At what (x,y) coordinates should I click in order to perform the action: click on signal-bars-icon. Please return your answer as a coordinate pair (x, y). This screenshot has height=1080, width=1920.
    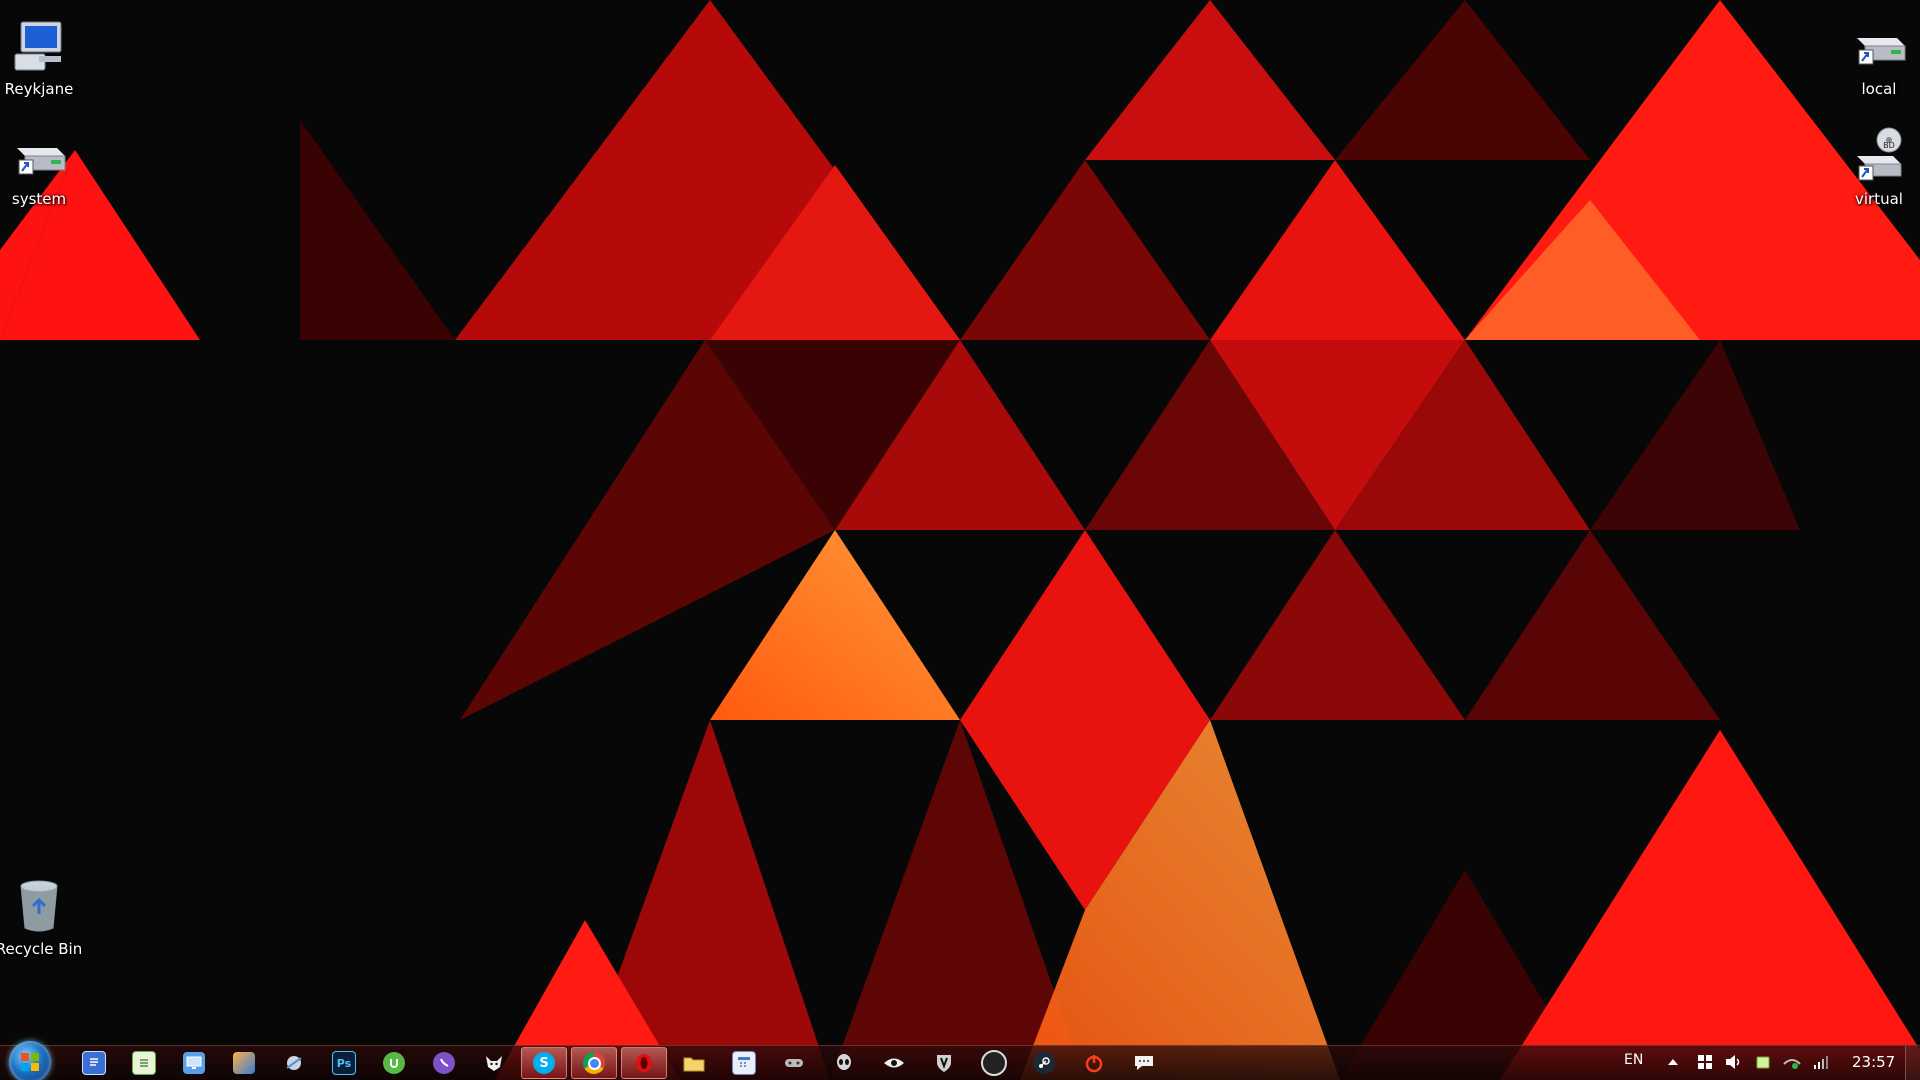
    Looking at the image, I should click on (1821, 1062).